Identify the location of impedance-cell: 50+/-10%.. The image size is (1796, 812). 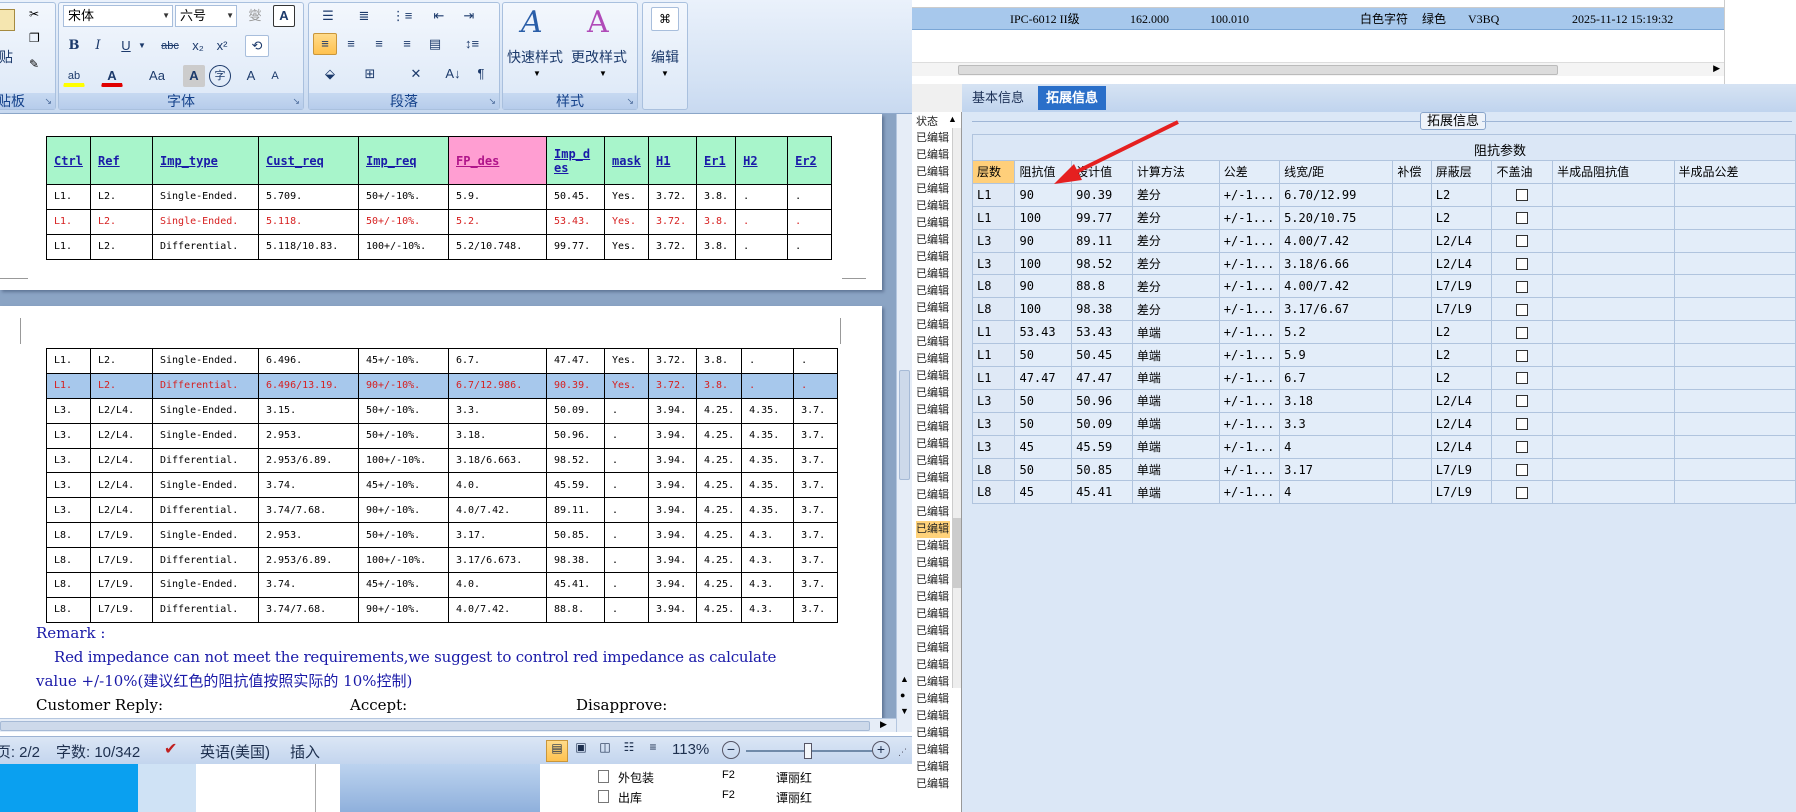
(403, 221).